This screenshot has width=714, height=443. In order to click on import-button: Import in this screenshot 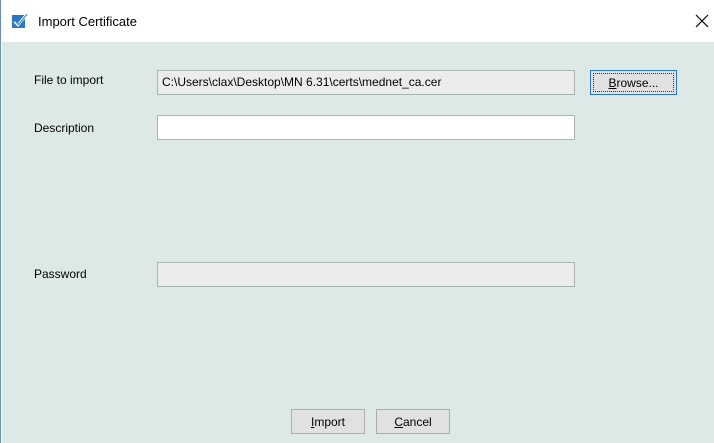, I will do `click(328, 421)`.